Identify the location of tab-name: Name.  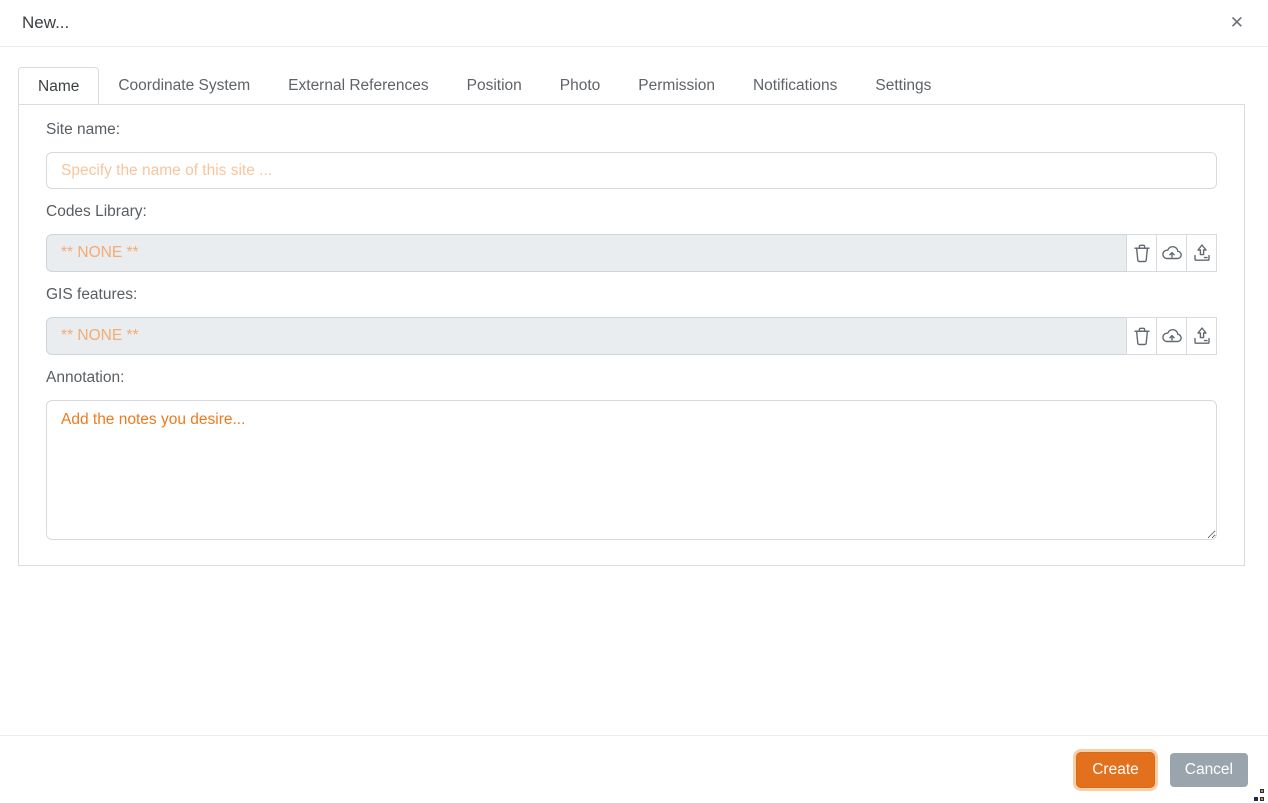
(59, 85).